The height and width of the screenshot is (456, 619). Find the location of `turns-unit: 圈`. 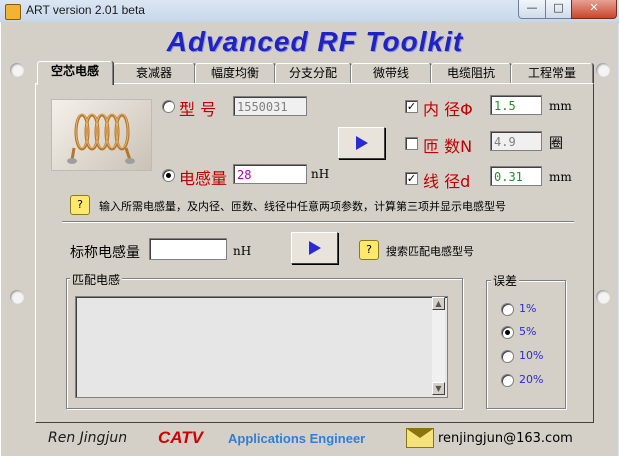

turns-unit: 圈 is located at coordinates (556, 144).